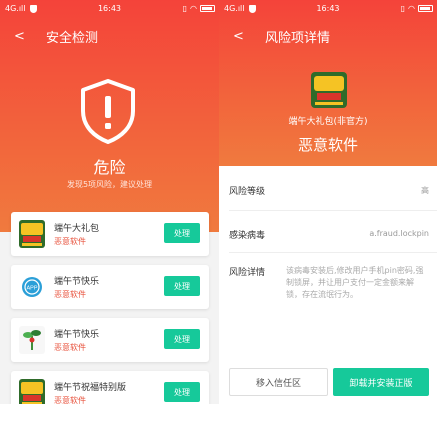 The width and height of the screenshot is (437, 422). I want to click on page-title: 风险项详情, so click(298, 38).